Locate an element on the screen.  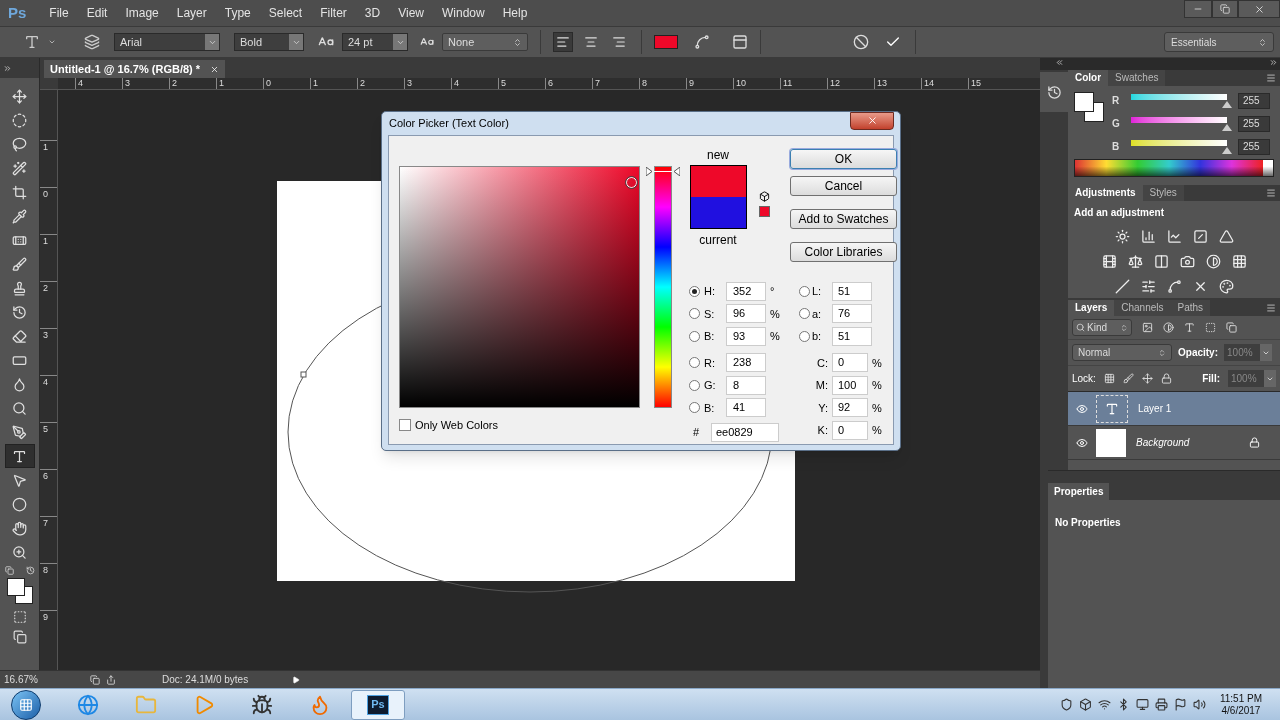
panel-tab: Paths is located at coordinates (1190, 308).